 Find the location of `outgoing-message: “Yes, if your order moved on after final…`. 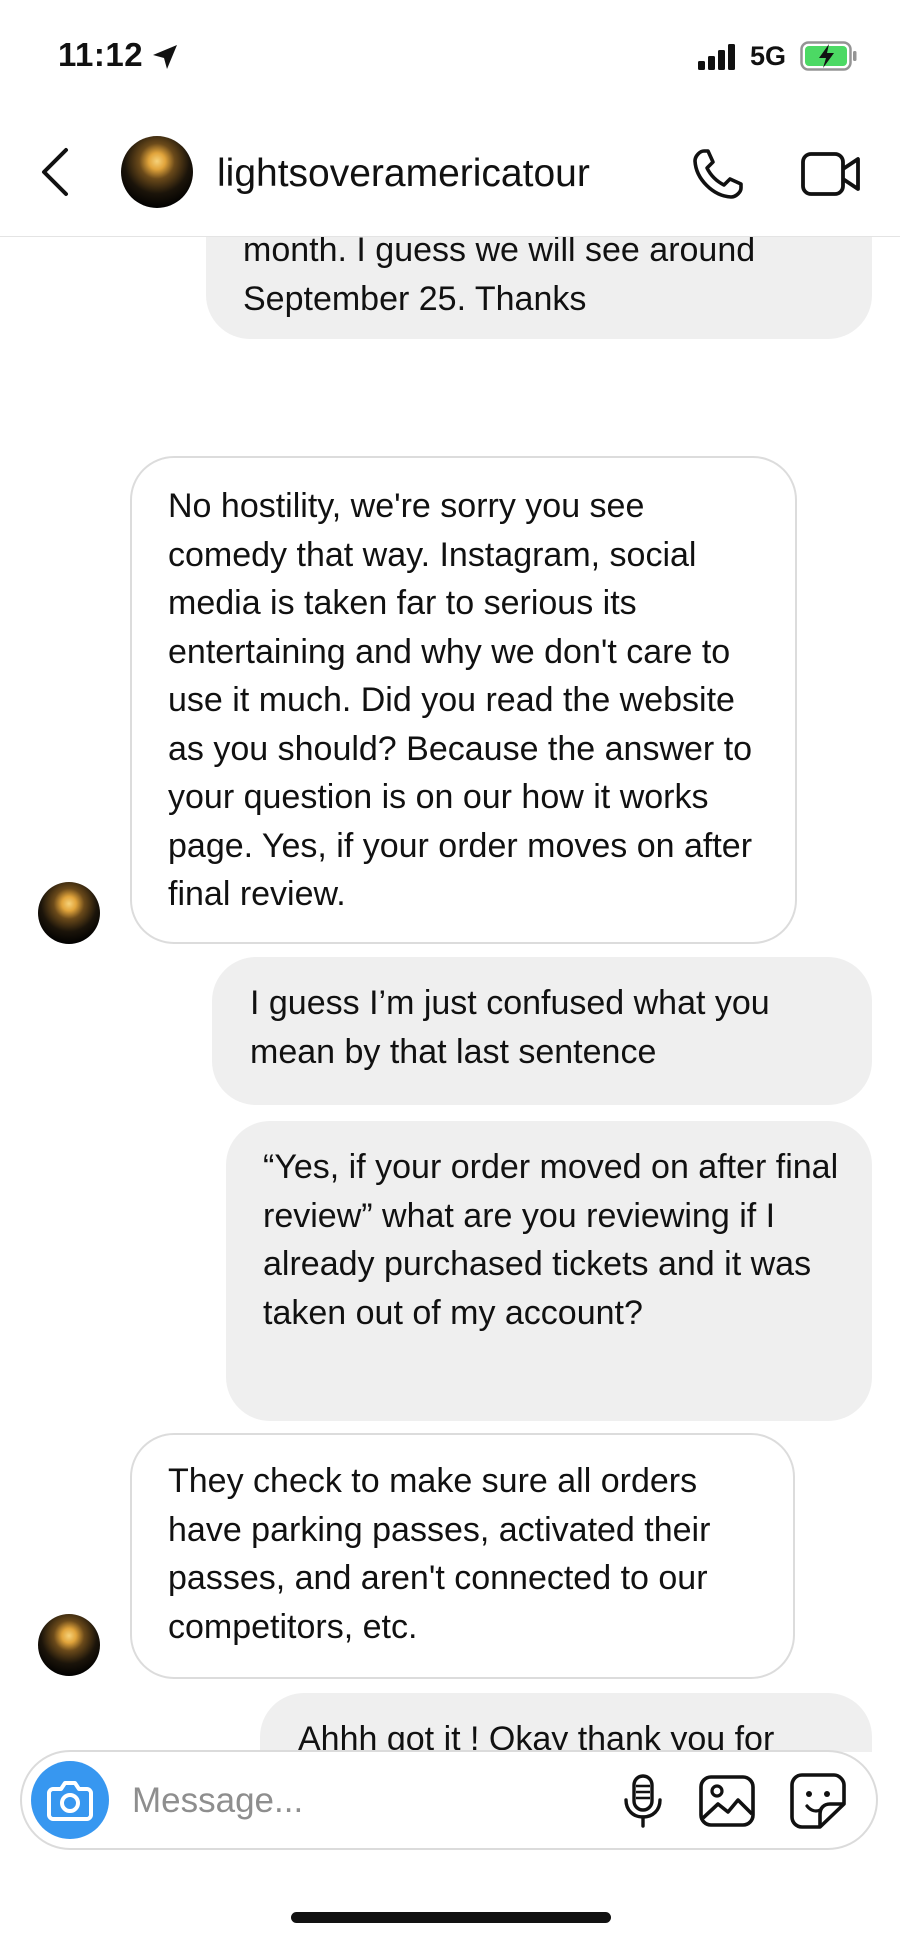

outgoing-message: “Yes, if your order moved on after final… is located at coordinates (549, 1271).